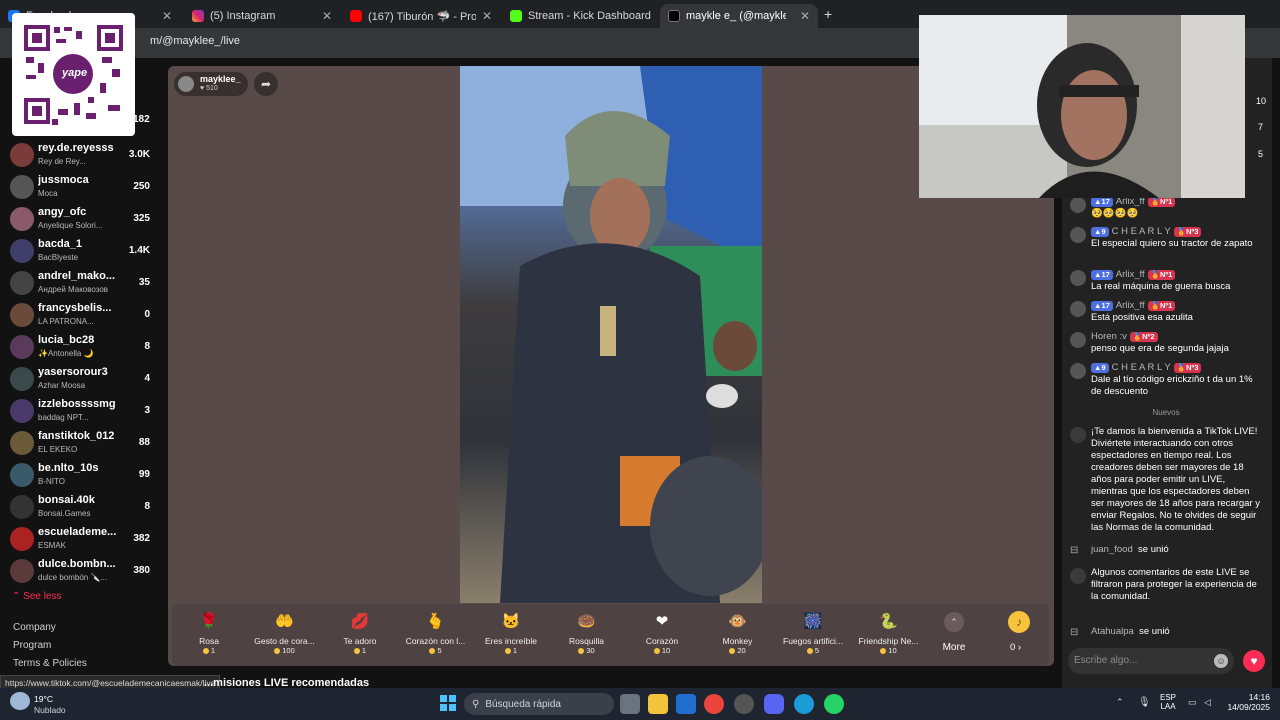 The width and height of the screenshot is (1280, 720). I want to click on gift-item: 🌹 Rosa 1, so click(209, 632).